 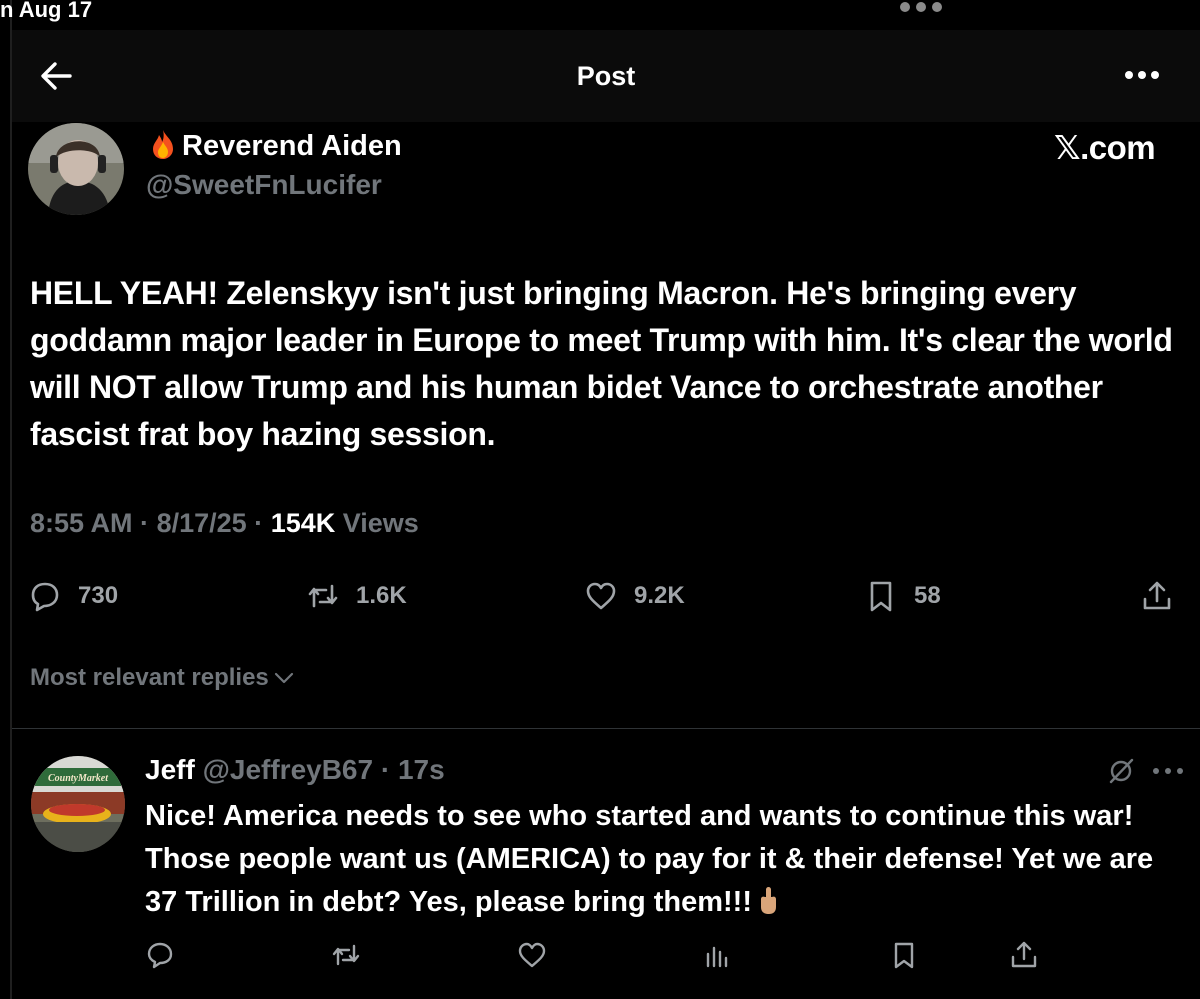 I want to click on reply-author-name: Jeff, so click(x=170, y=769).